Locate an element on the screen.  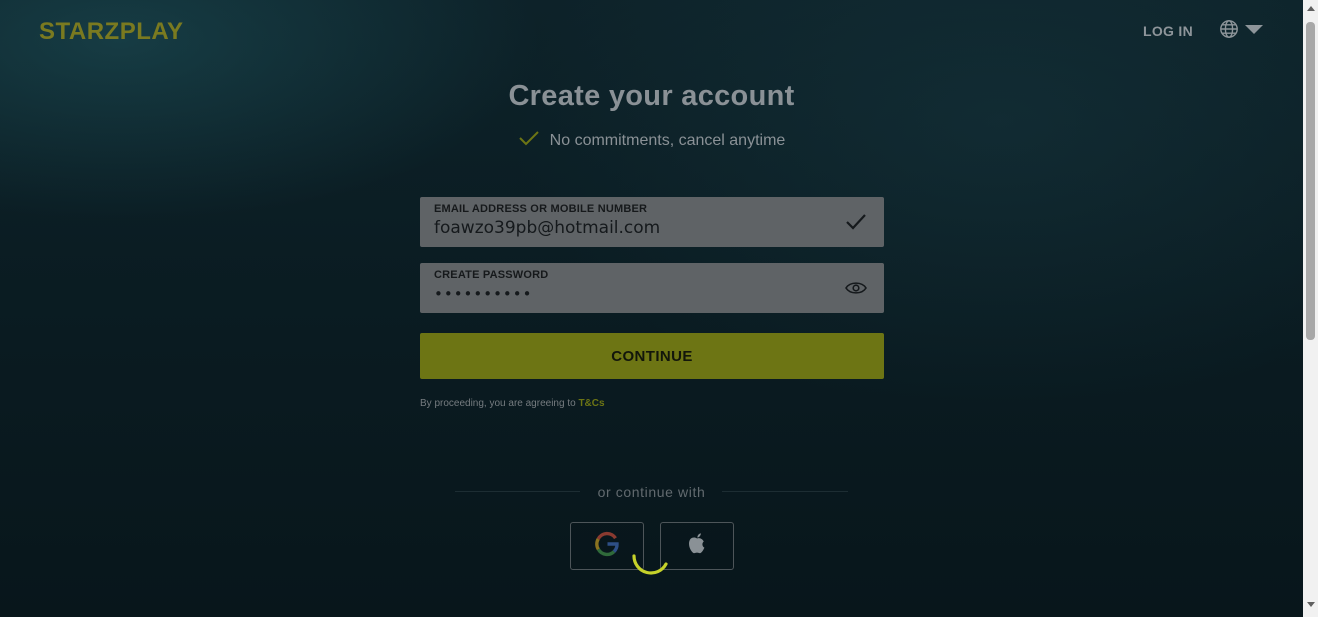
caret-down-icon is located at coordinates (1254, 31).